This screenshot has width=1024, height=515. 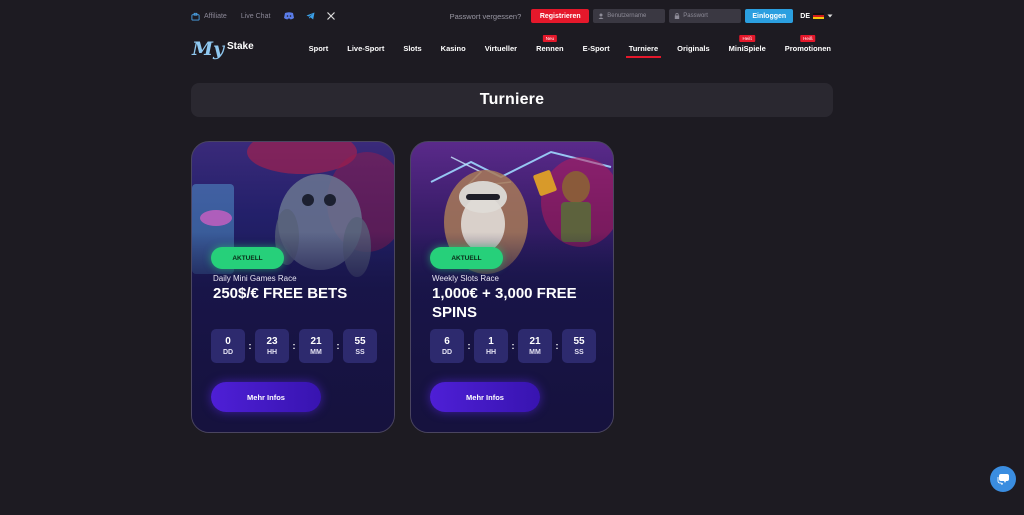 I want to click on top-links: Affiliate Live Chat, so click(x=263, y=16).